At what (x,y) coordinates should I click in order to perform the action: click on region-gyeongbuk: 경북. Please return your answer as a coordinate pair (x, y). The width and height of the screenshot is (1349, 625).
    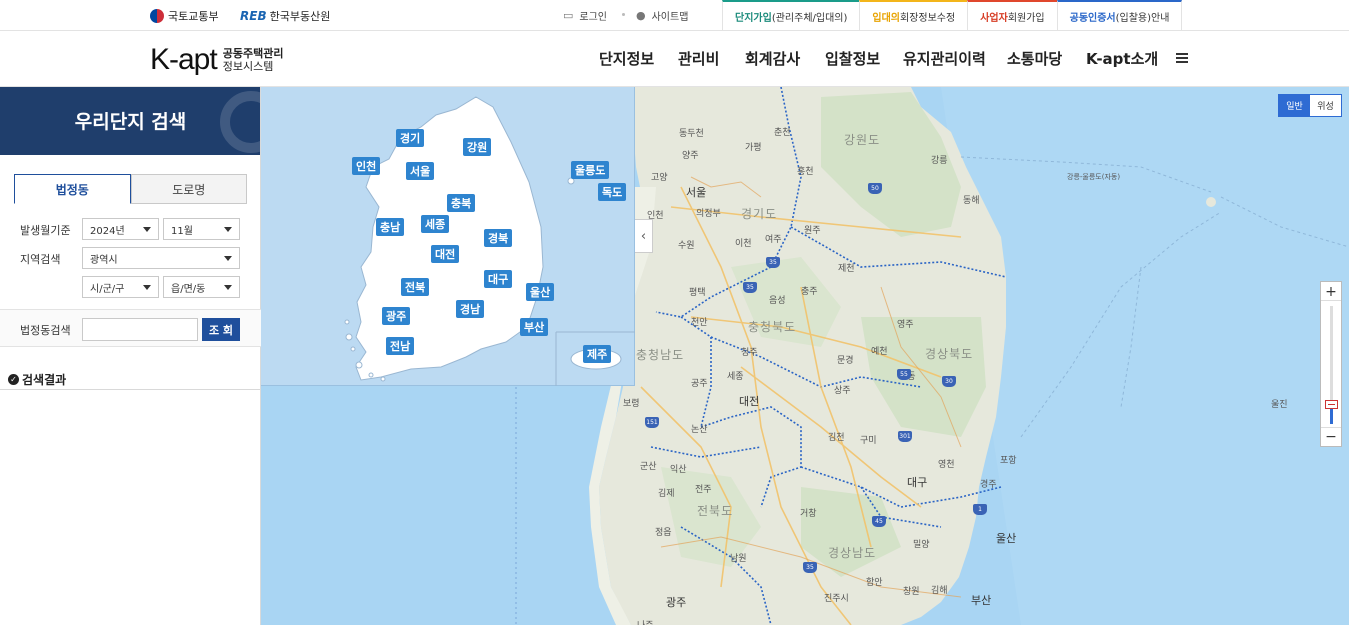
    Looking at the image, I should click on (498, 238).